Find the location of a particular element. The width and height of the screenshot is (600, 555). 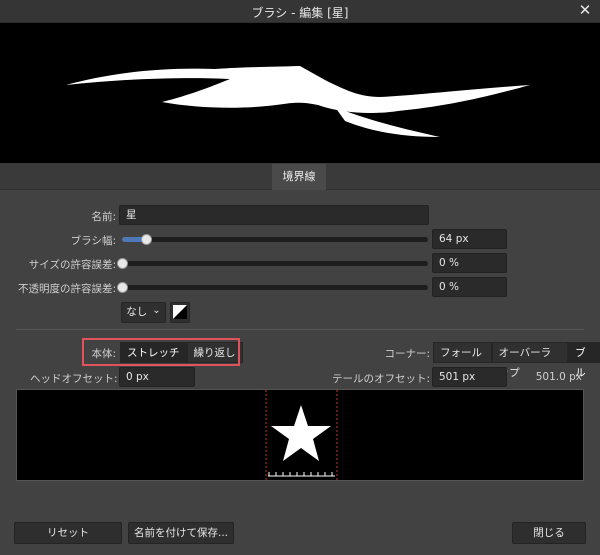

body-preview-canvas is located at coordinates (301, 435).